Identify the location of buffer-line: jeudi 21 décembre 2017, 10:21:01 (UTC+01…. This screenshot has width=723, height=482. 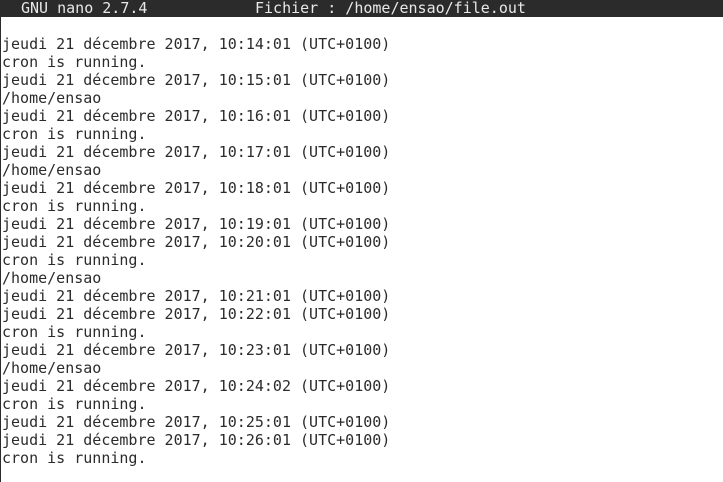
(196, 296).